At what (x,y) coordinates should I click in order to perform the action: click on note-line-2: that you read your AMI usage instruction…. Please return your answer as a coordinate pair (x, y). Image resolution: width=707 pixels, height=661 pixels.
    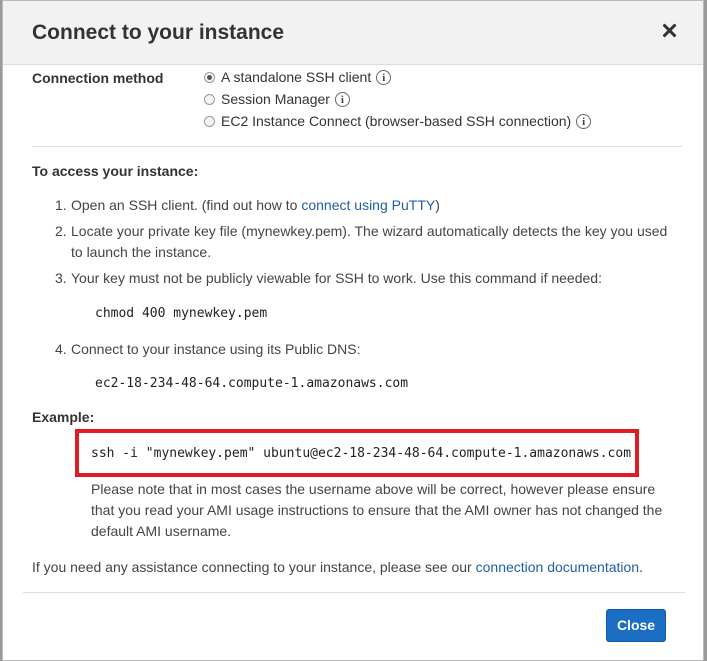
    Looking at the image, I should click on (377, 510).